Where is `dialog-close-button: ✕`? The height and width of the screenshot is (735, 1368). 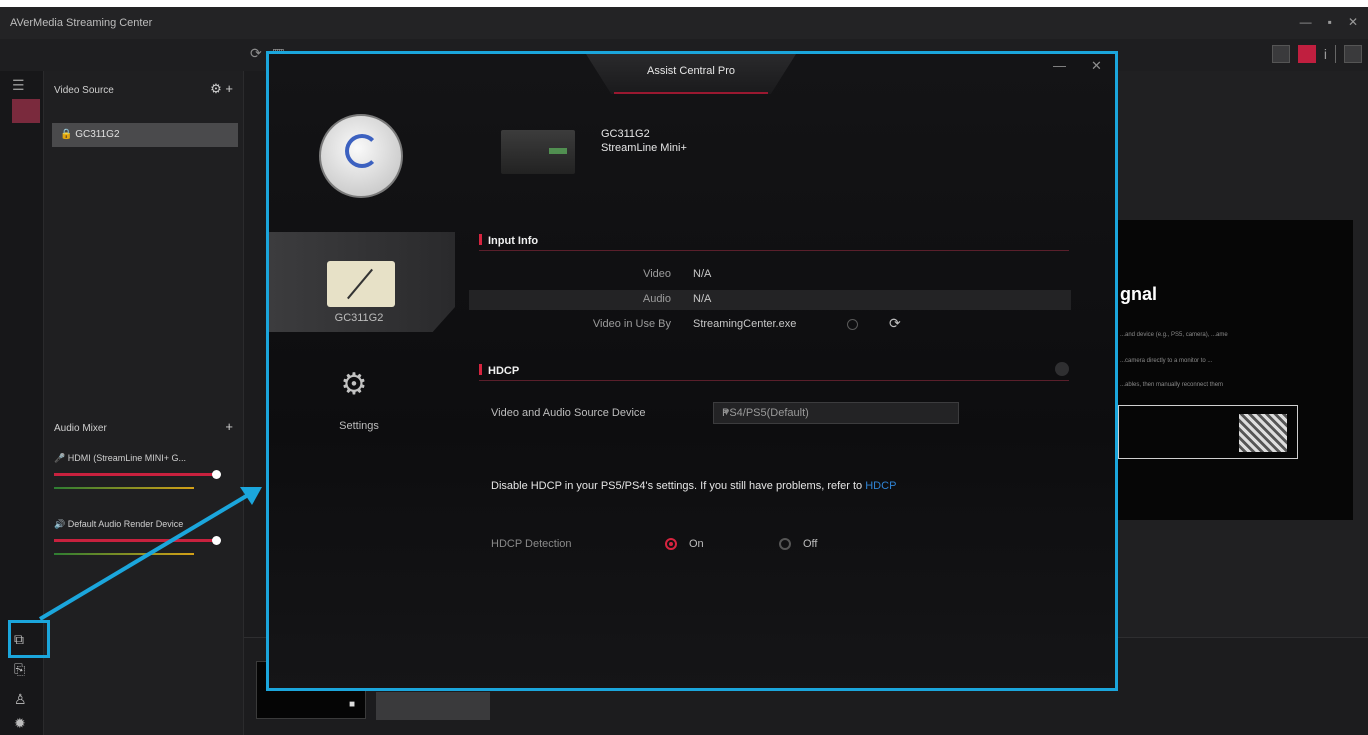
dialog-close-button: ✕ is located at coordinates (1096, 66).